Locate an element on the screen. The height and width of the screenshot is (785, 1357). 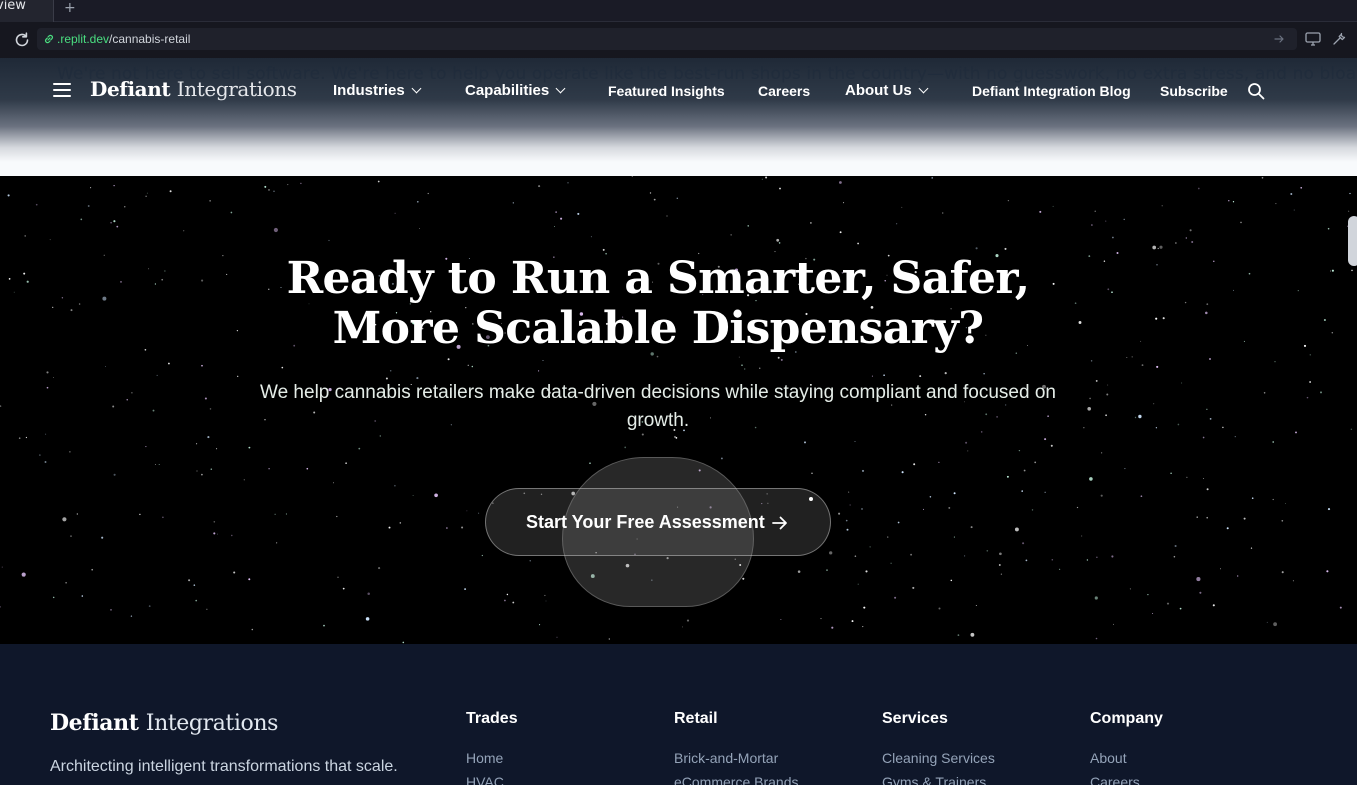
footer-link: Cleaning Services is located at coordinates (938, 758).